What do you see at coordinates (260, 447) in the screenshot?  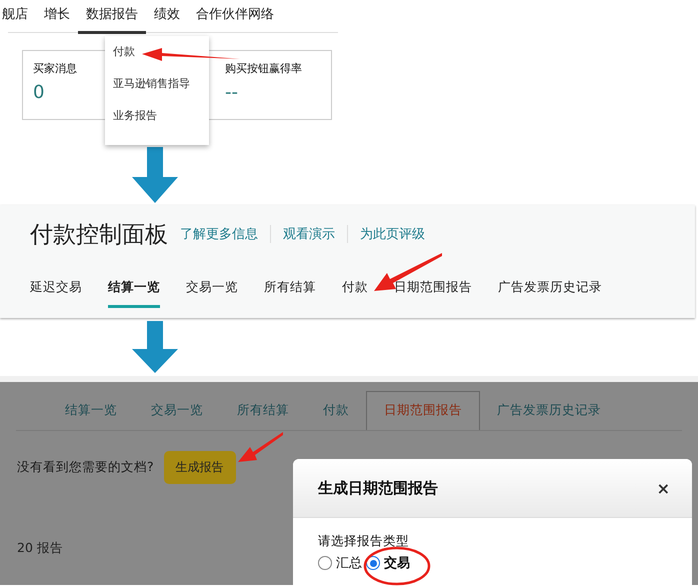 I see `pointer-arrow` at bounding box center [260, 447].